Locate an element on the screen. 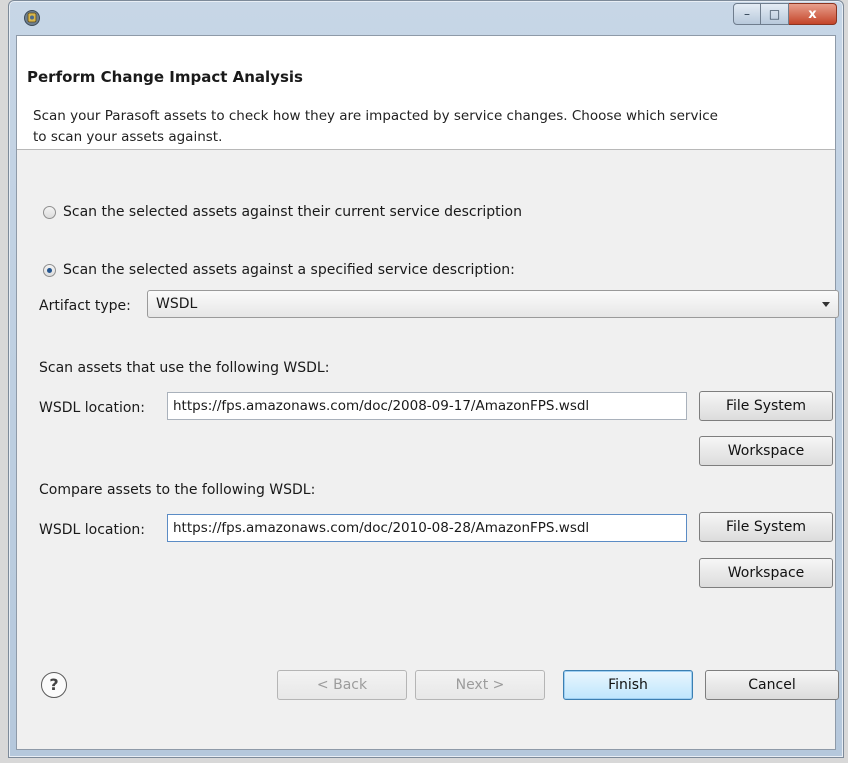 This screenshot has width=848, height=763. compare-wsdl-location-label: WSDL location: is located at coordinates (92, 530).